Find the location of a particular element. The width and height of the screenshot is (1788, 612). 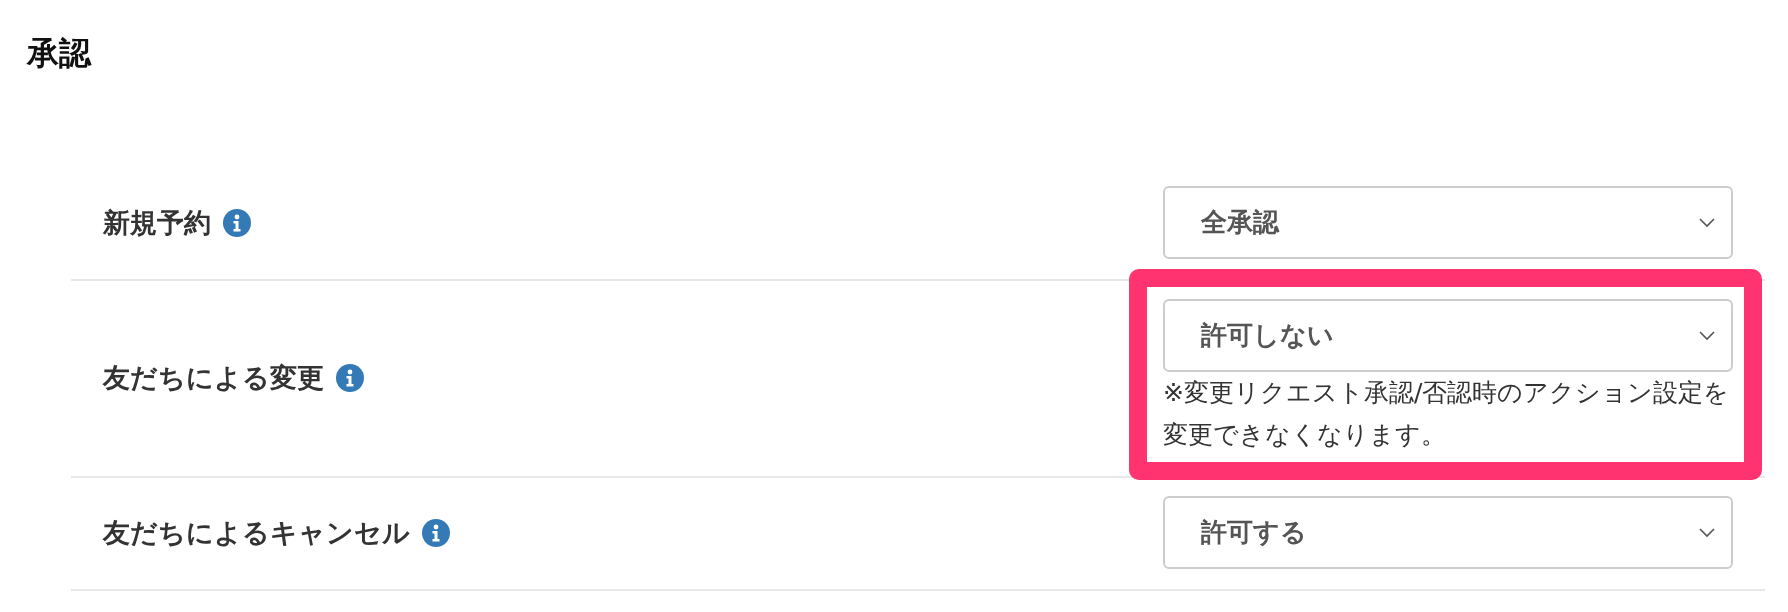

section-title: 承認 is located at coordinates (59, 53).